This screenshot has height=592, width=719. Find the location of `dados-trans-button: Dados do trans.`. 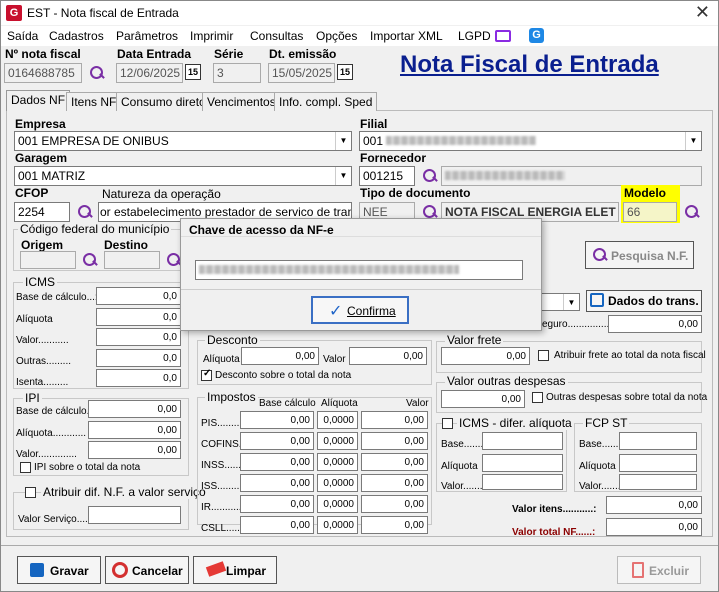

dados-trans-button: Dados do trans. is located at coordinates (644, 301).